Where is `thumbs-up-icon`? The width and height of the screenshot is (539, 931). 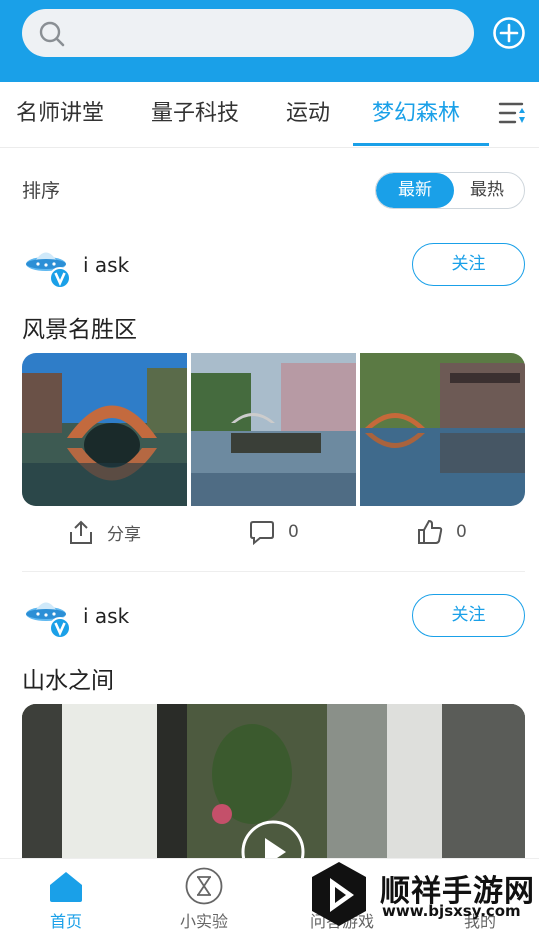 thumbs-up-icon is located at coordinates (430, 531).